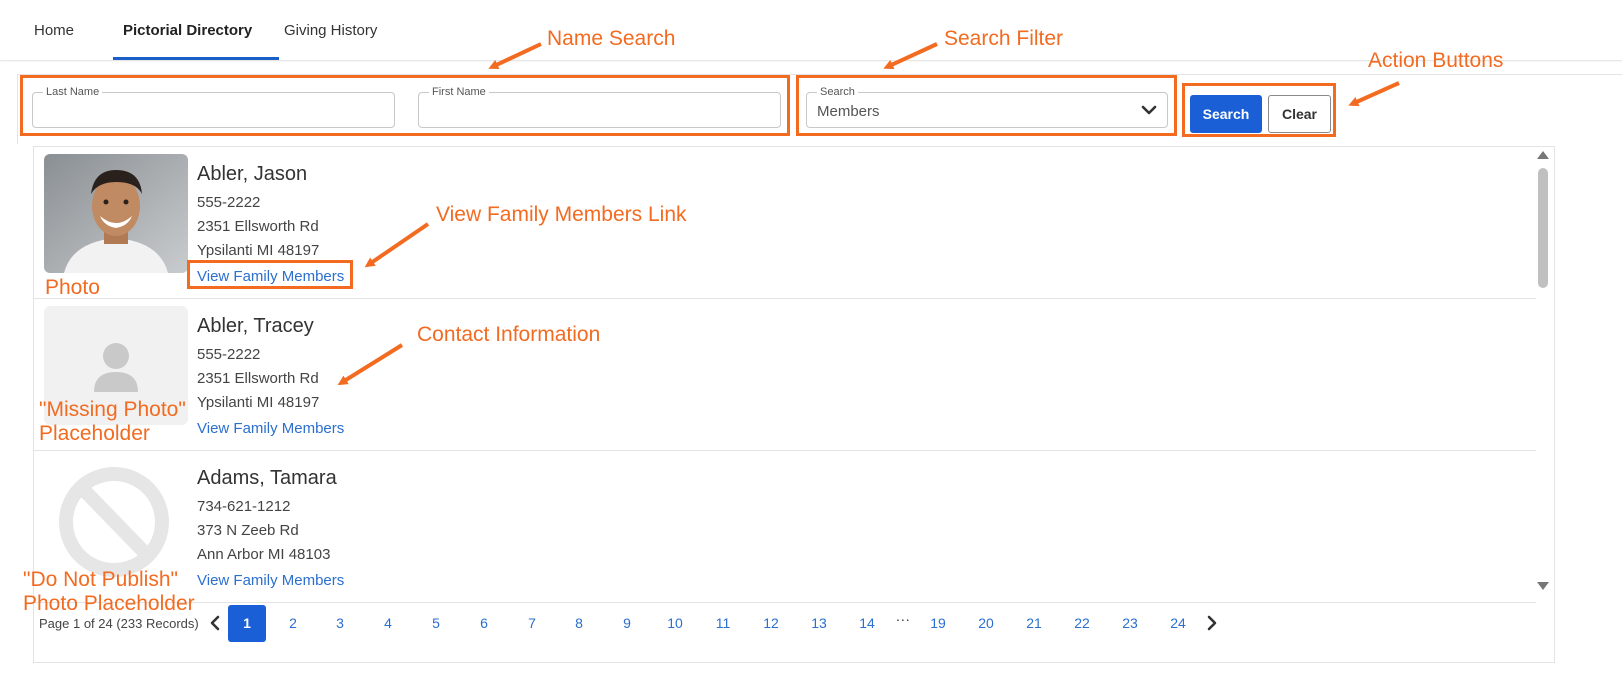 The height and width of the screenshot is (684, 1622). What do you see at coordinates (986, 623) in the screenshot?
I see `page-button: 20` at bounding box center [986, 623].